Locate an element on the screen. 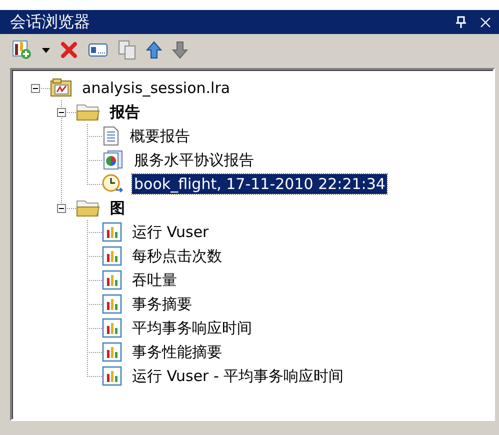  tree-item: 平均事务响应时间 is located at coordinates (192, 328).